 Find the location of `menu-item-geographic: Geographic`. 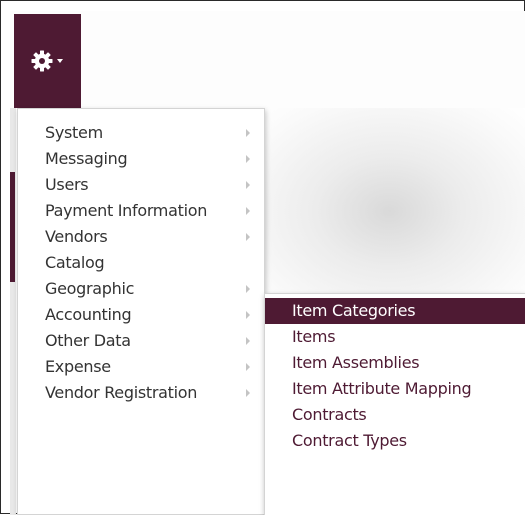

menu-item-geographic: Geographic is located at coordinates (141, 289).